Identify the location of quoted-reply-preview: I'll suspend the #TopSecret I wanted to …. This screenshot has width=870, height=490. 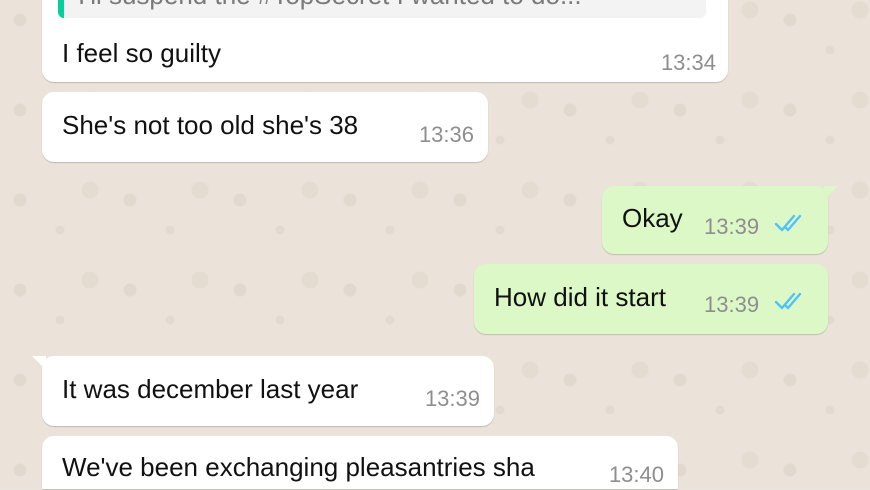
(382, 9).